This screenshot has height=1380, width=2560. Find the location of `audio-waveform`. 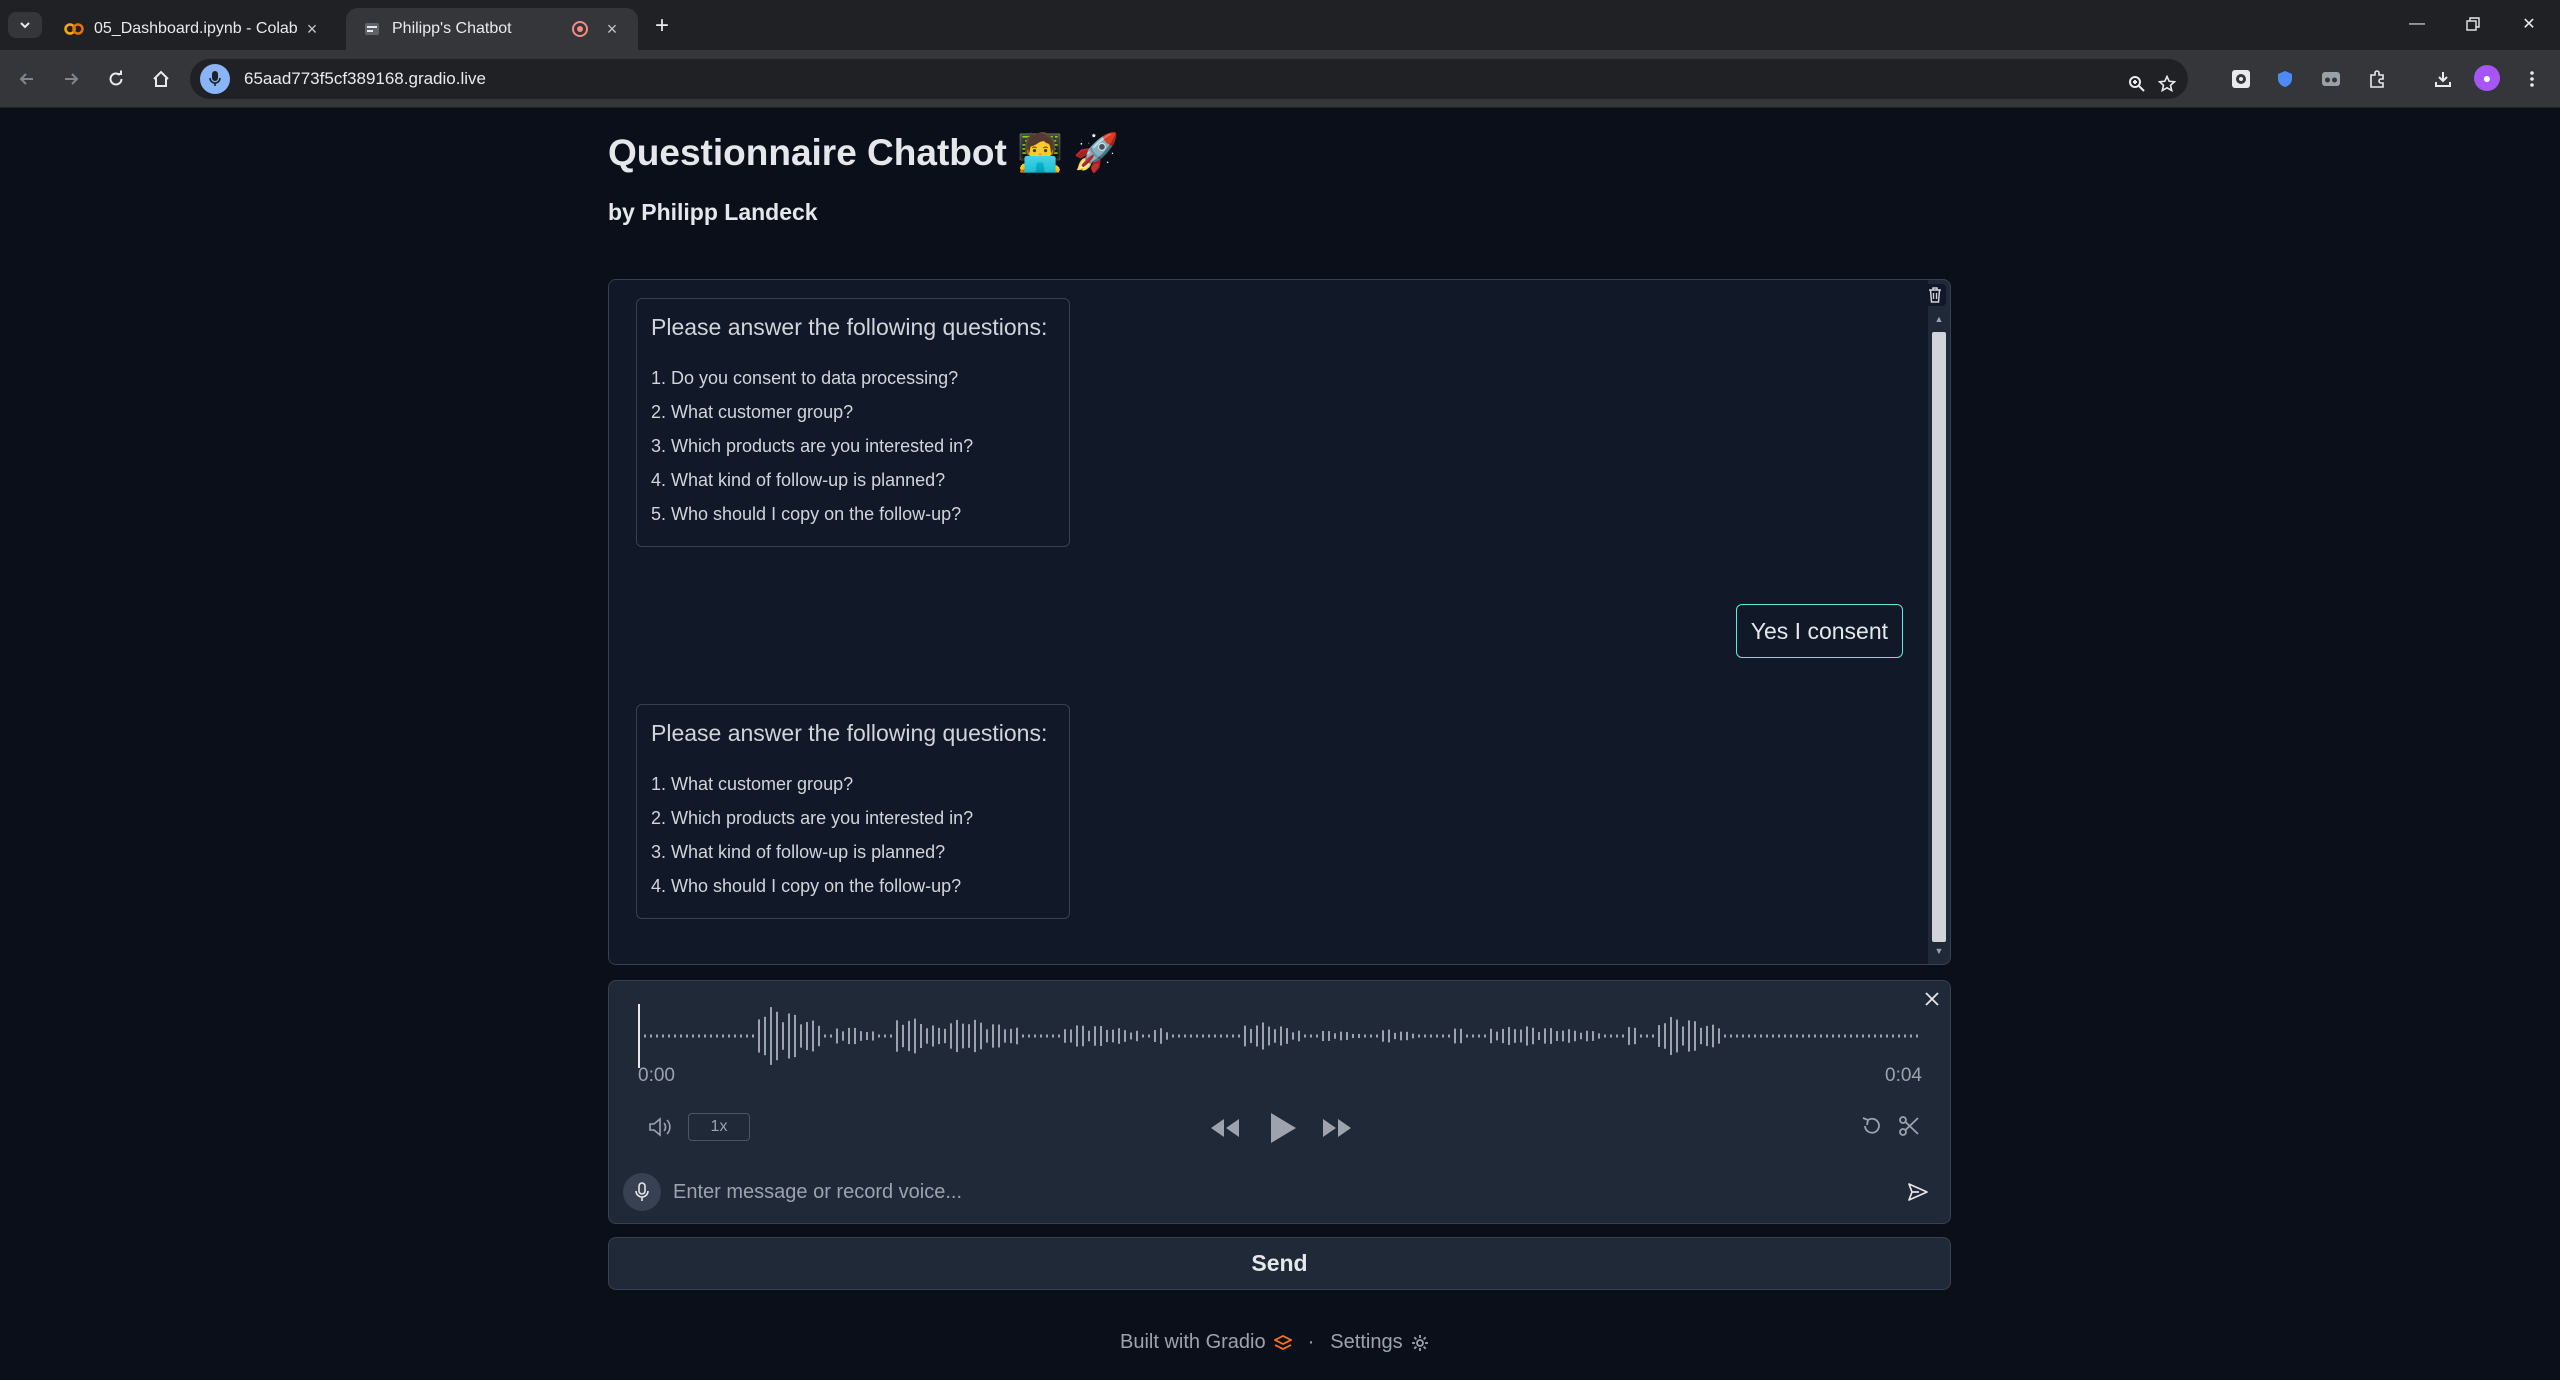

audio-waveform is located at coordinates (1279, 1036).